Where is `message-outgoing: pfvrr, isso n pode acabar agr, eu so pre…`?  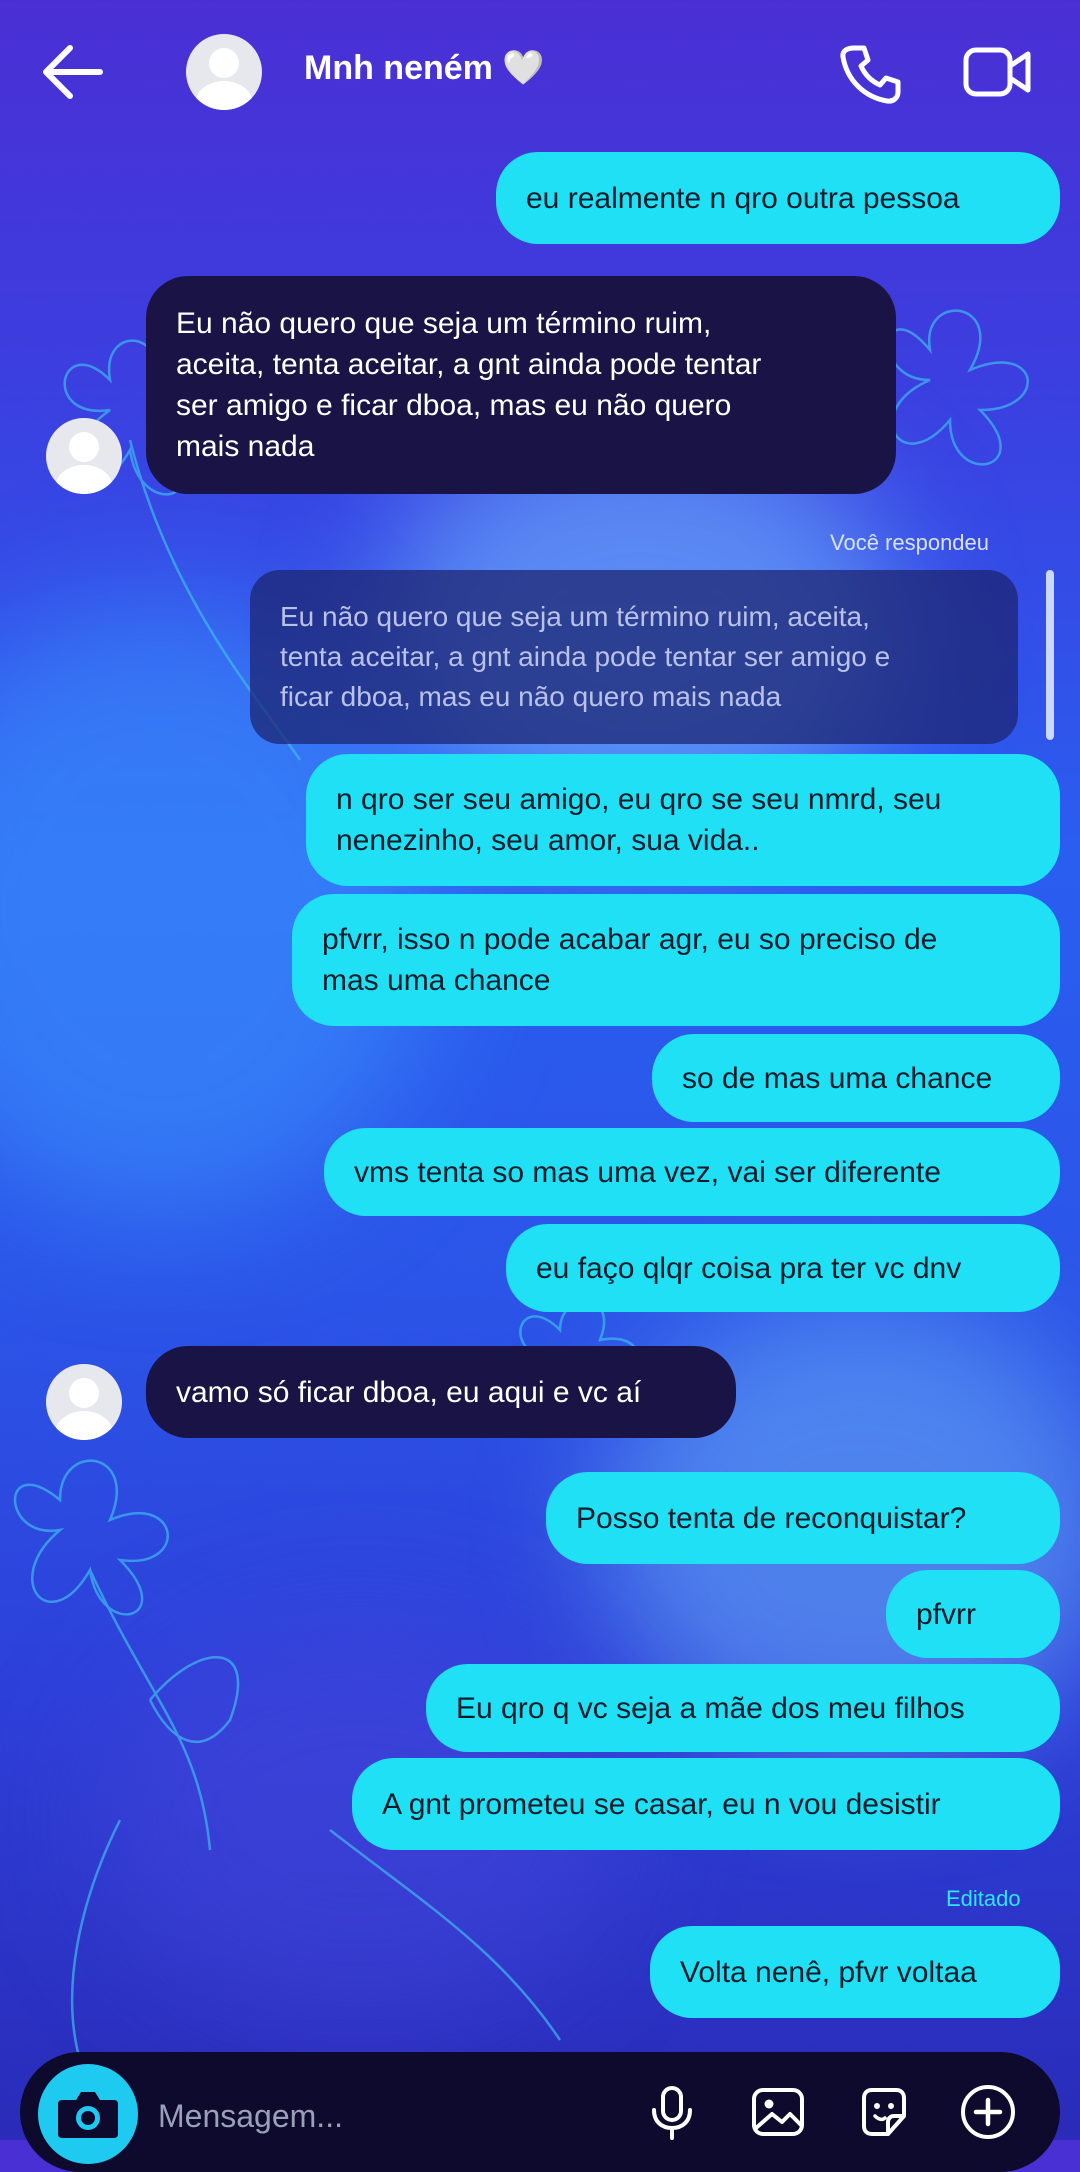
message-outgoing: pfvrr, isso n pode acabar agr, eu so pre… is located at coordinates (676, 960).